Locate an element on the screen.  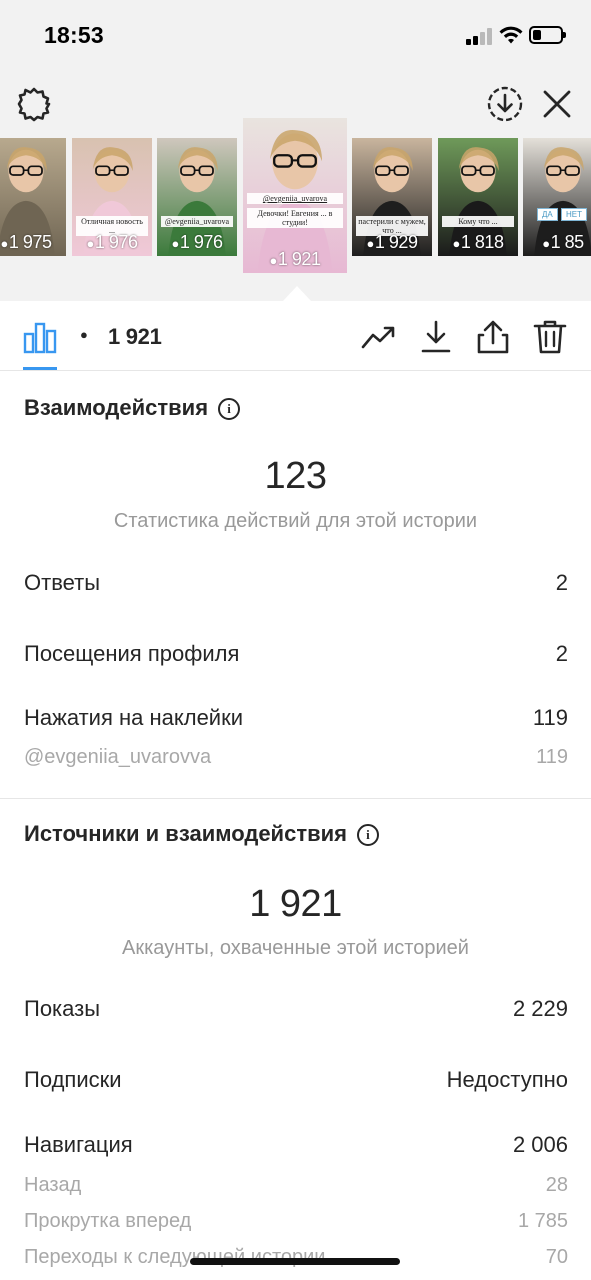
story-thumbnail: Отличная новость ... ●1 976 is located at coordinates (112, 197).